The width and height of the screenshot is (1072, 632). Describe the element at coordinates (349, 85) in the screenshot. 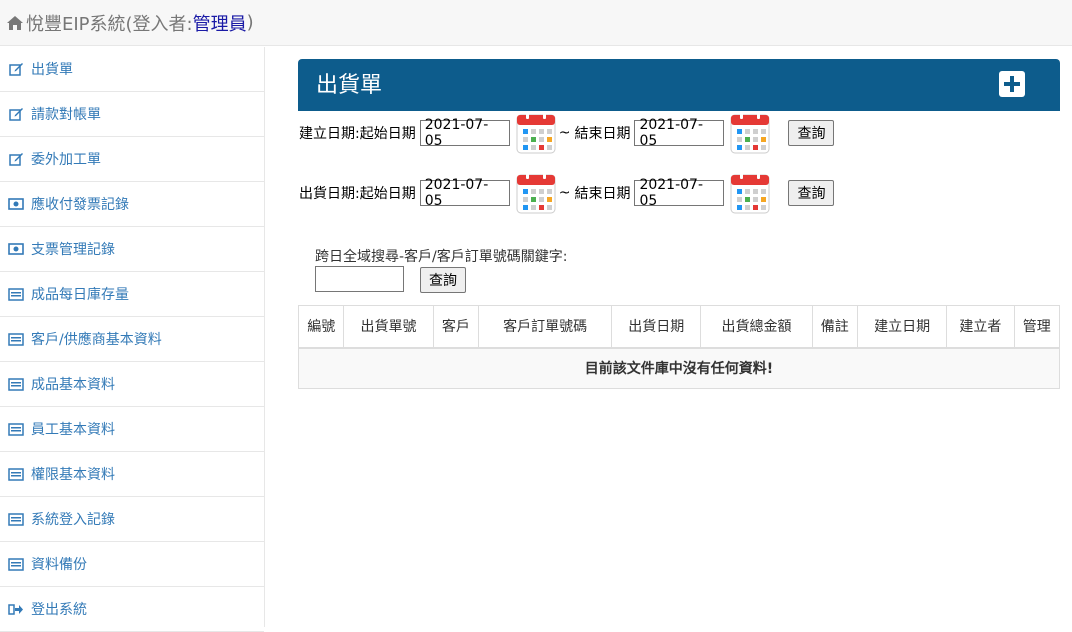

I see `page-title: 出貨單` at that location.